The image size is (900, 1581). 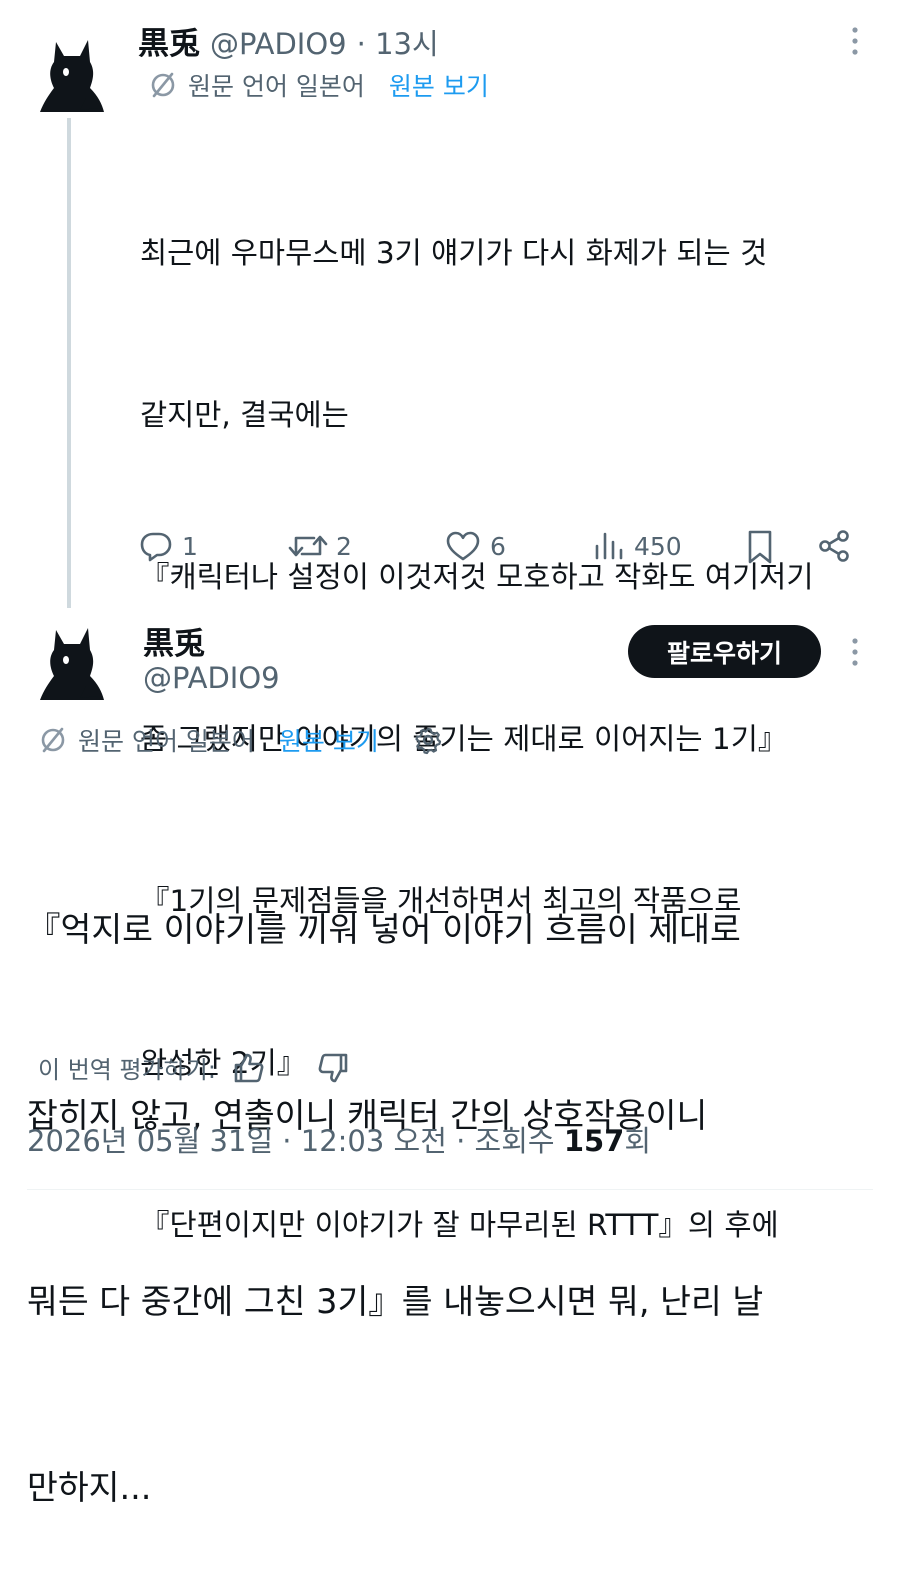 I want to click on tweet-line: 『억지로 이야기를 끼워 넣어 이야기 흐름이 제대로, so click(x=384, y=929).